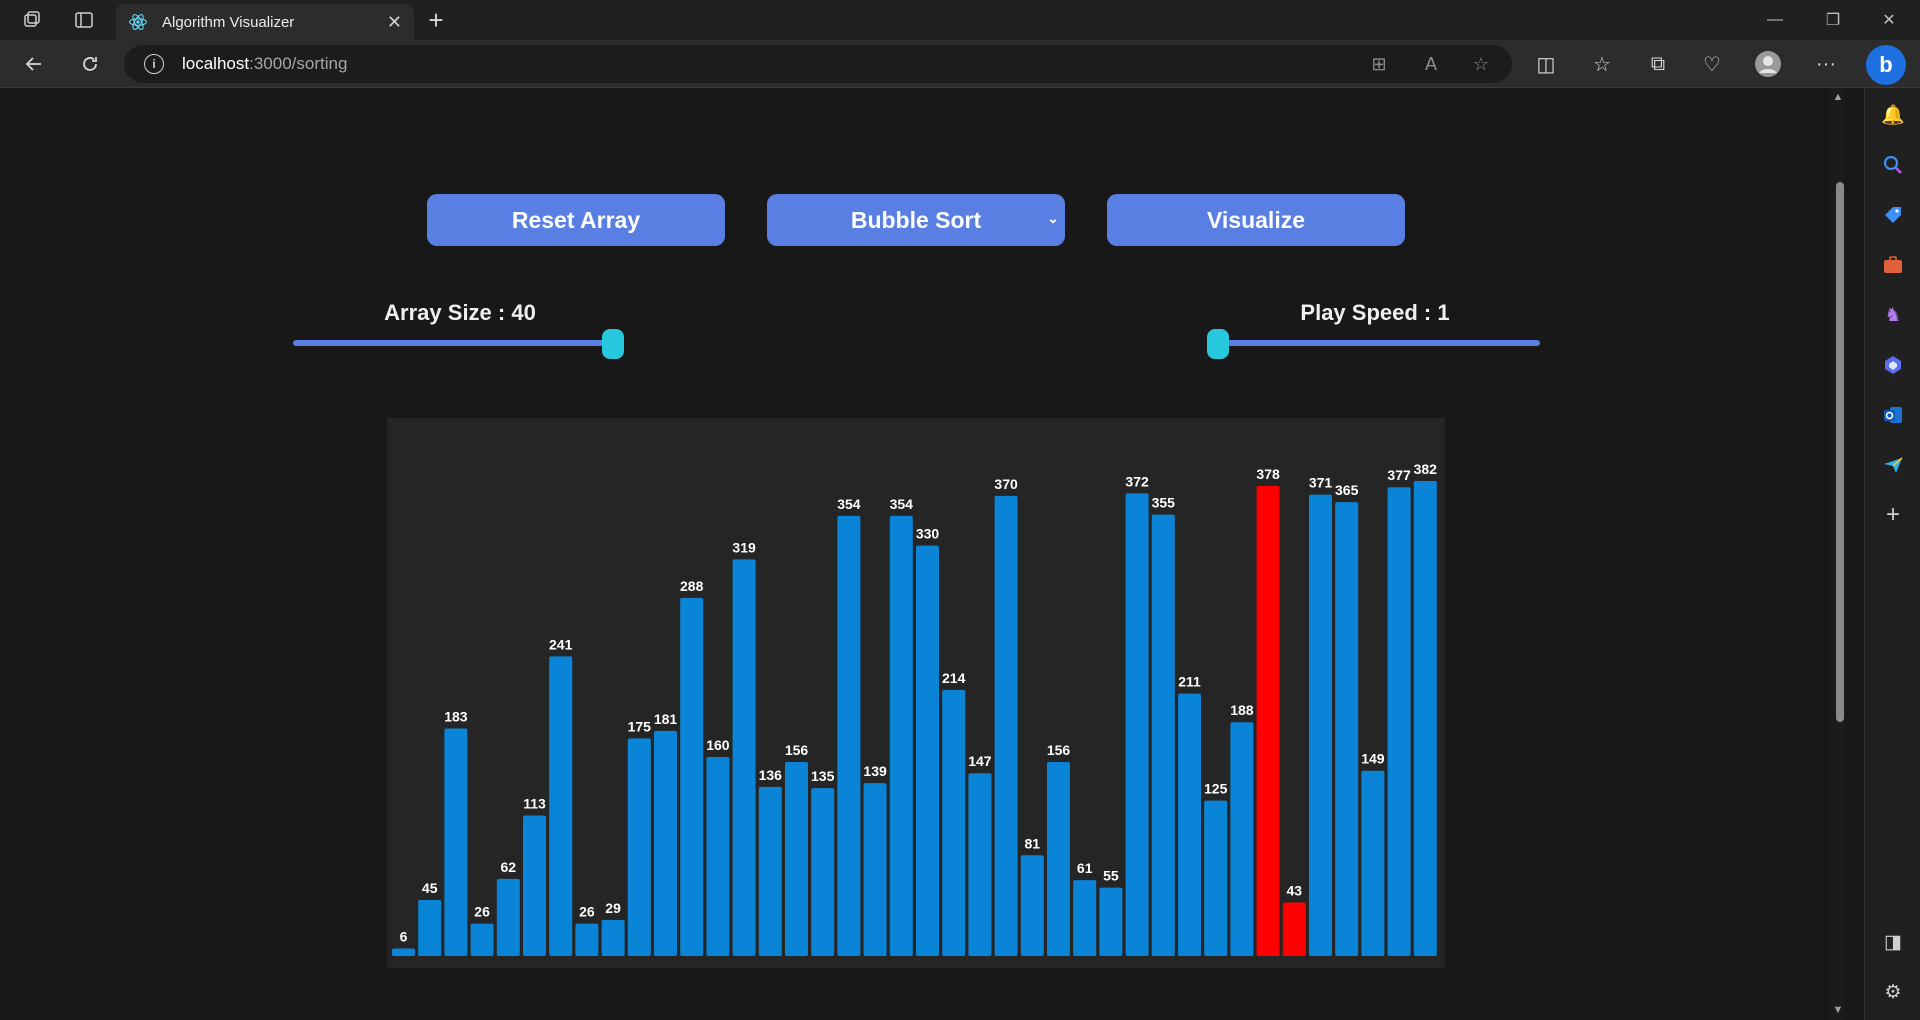  What do you see at coordinates (1033, 843) in the screenshot?
I see `bar-value-label: 81` at bounding box center [1033, 843].